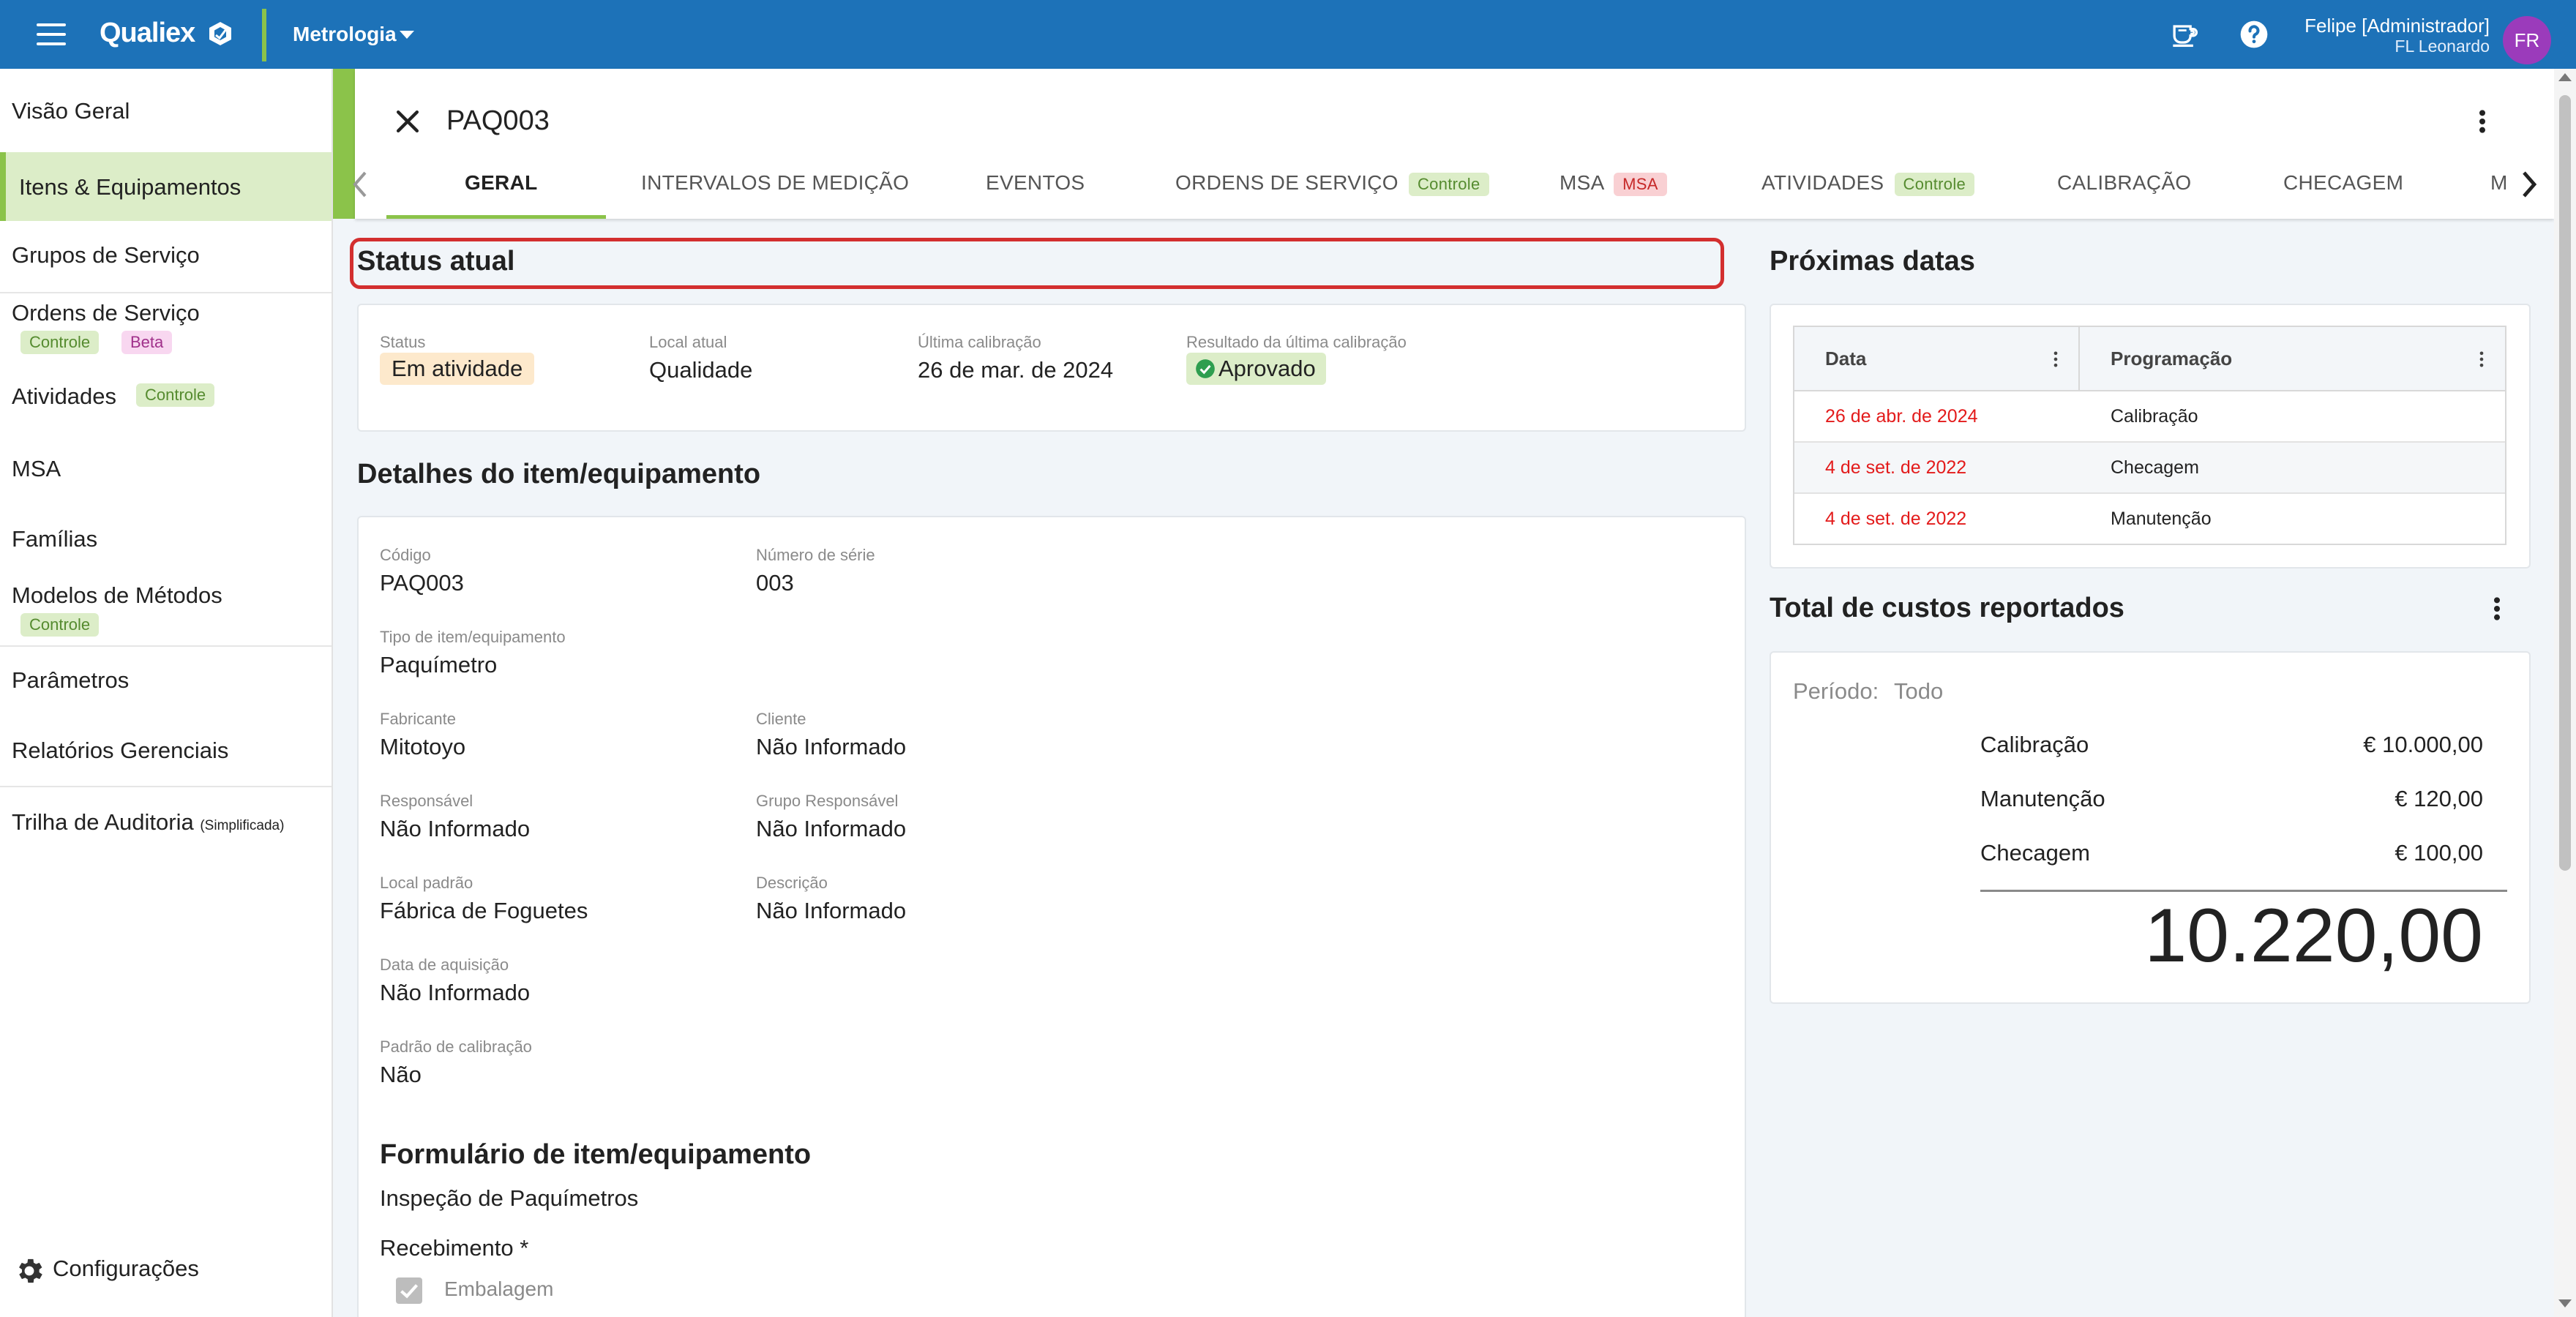 The image size is (2576, 1317). Describe the element at coordinates (426, 883) in the screenshot. I see `local-padrao-label: Local padrão` at that location.